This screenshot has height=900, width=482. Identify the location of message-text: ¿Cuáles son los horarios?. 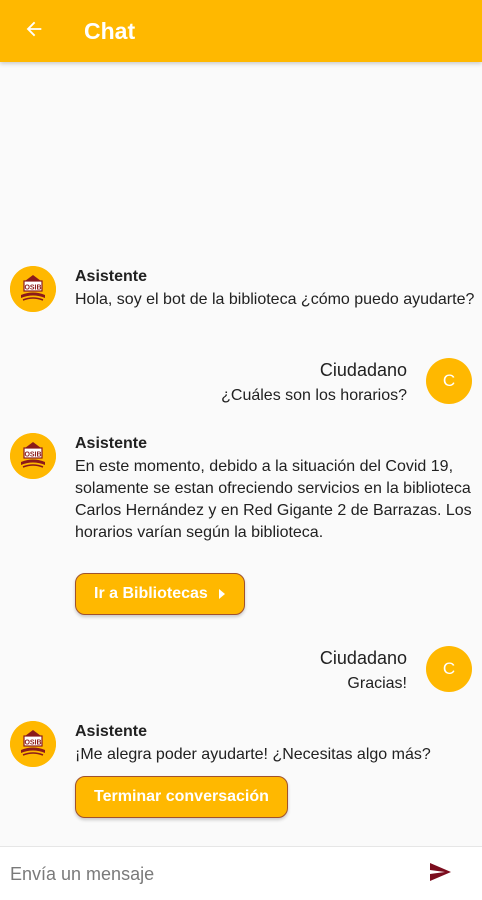
(314, 395).